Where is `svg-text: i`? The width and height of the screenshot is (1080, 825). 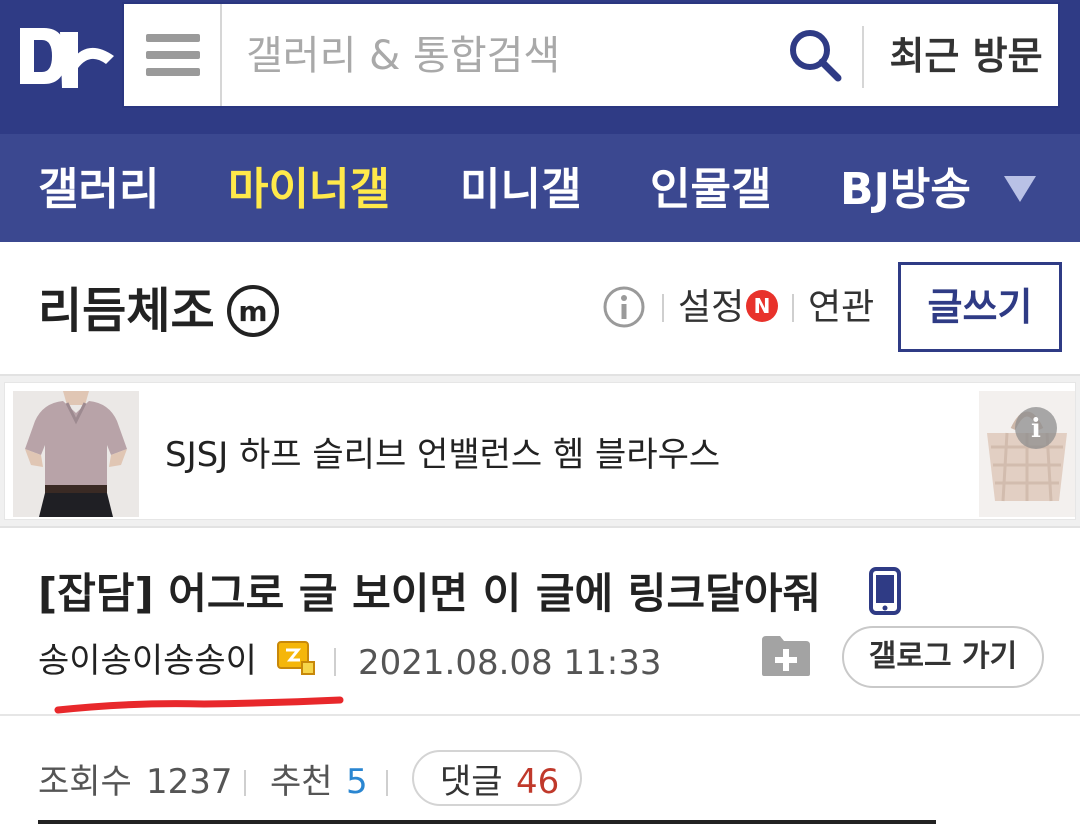 svg-text: i is located at coordinates (1036, 429).